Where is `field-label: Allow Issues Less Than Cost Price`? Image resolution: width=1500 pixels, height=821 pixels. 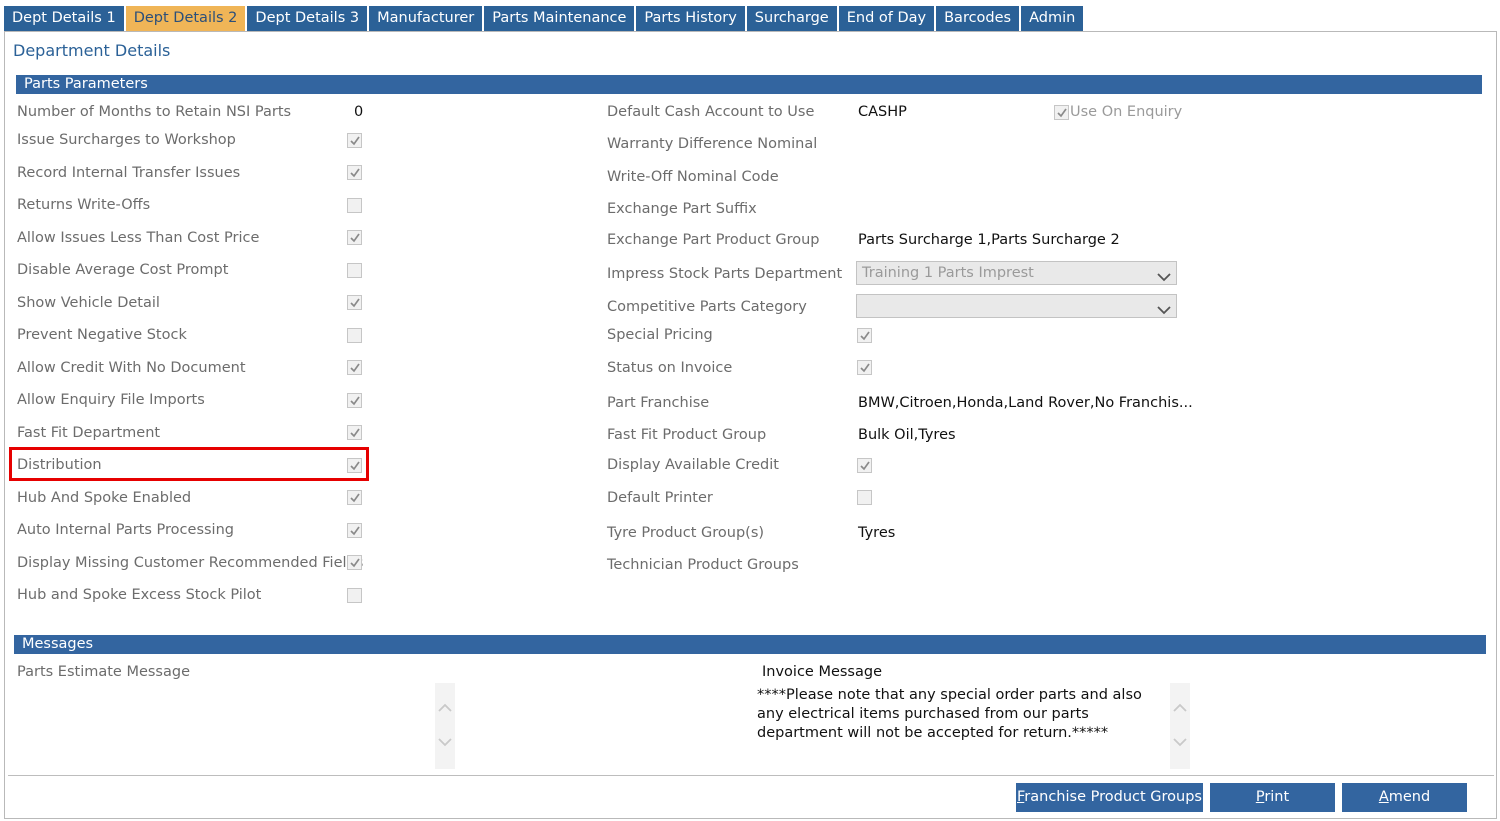 field-label: Allow Issues Less Than Cost Price is located at coordinates (138, 238).